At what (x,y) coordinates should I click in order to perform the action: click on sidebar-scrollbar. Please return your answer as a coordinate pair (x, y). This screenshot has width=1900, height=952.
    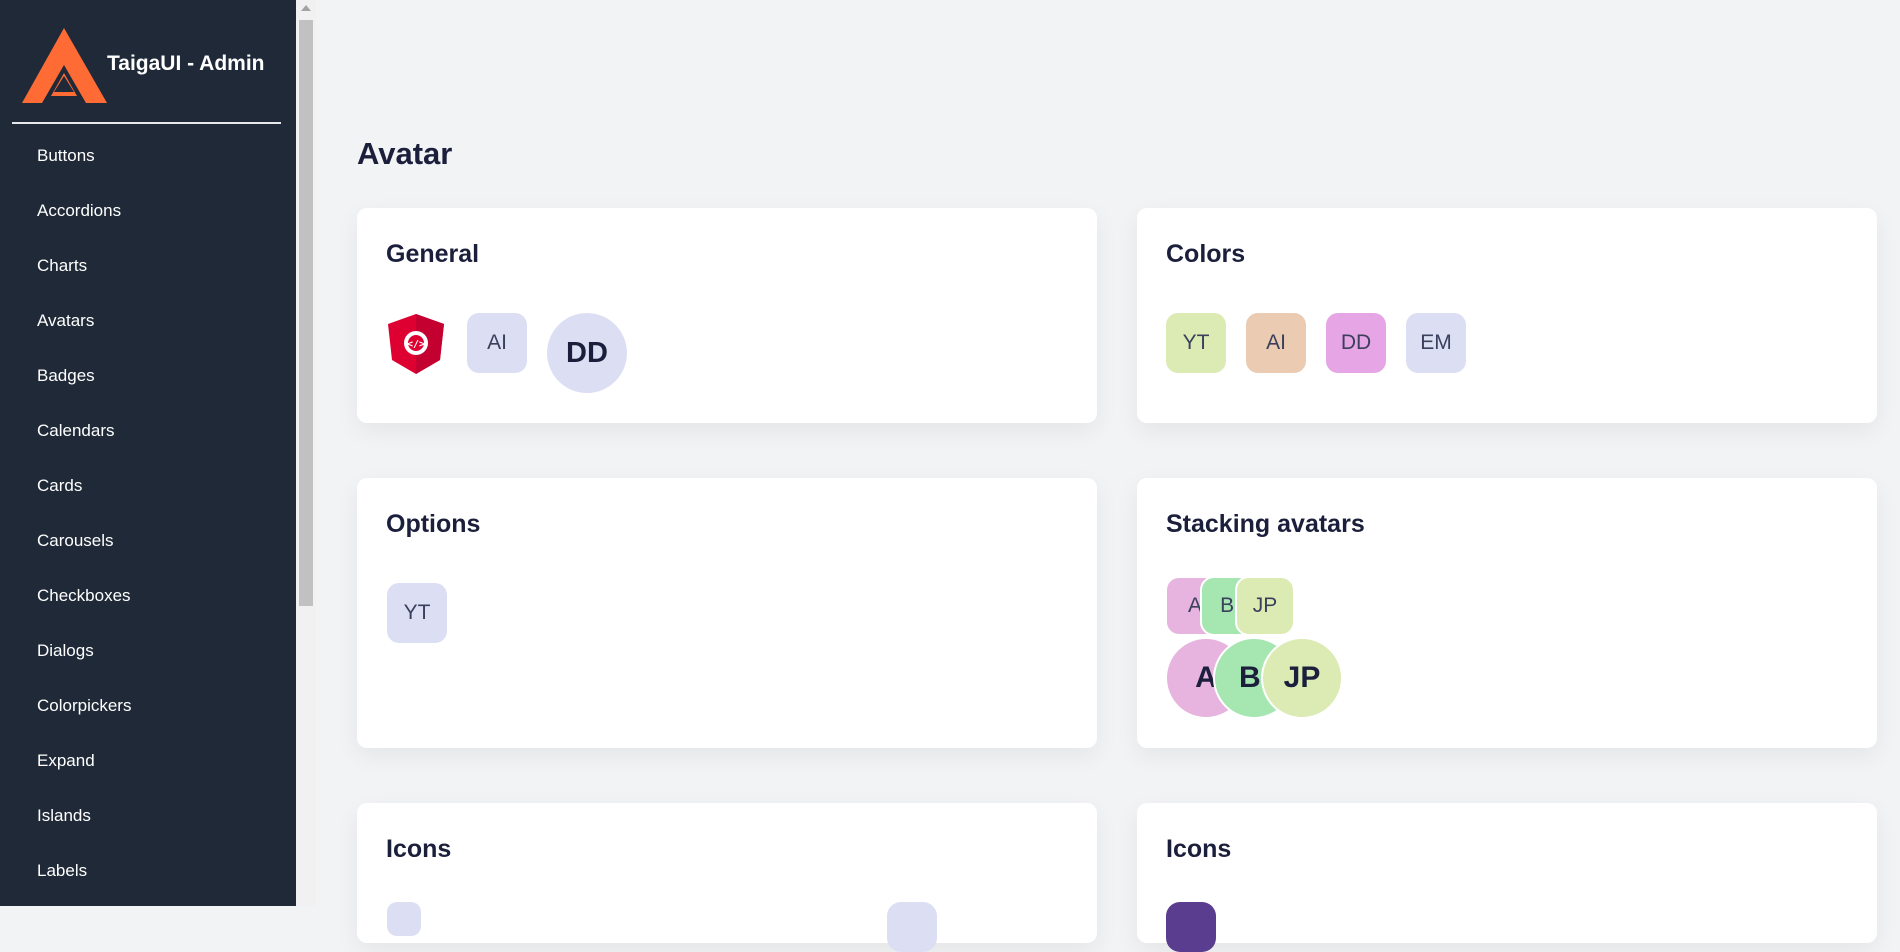
    Looking at the image, I should click on (306, 453).